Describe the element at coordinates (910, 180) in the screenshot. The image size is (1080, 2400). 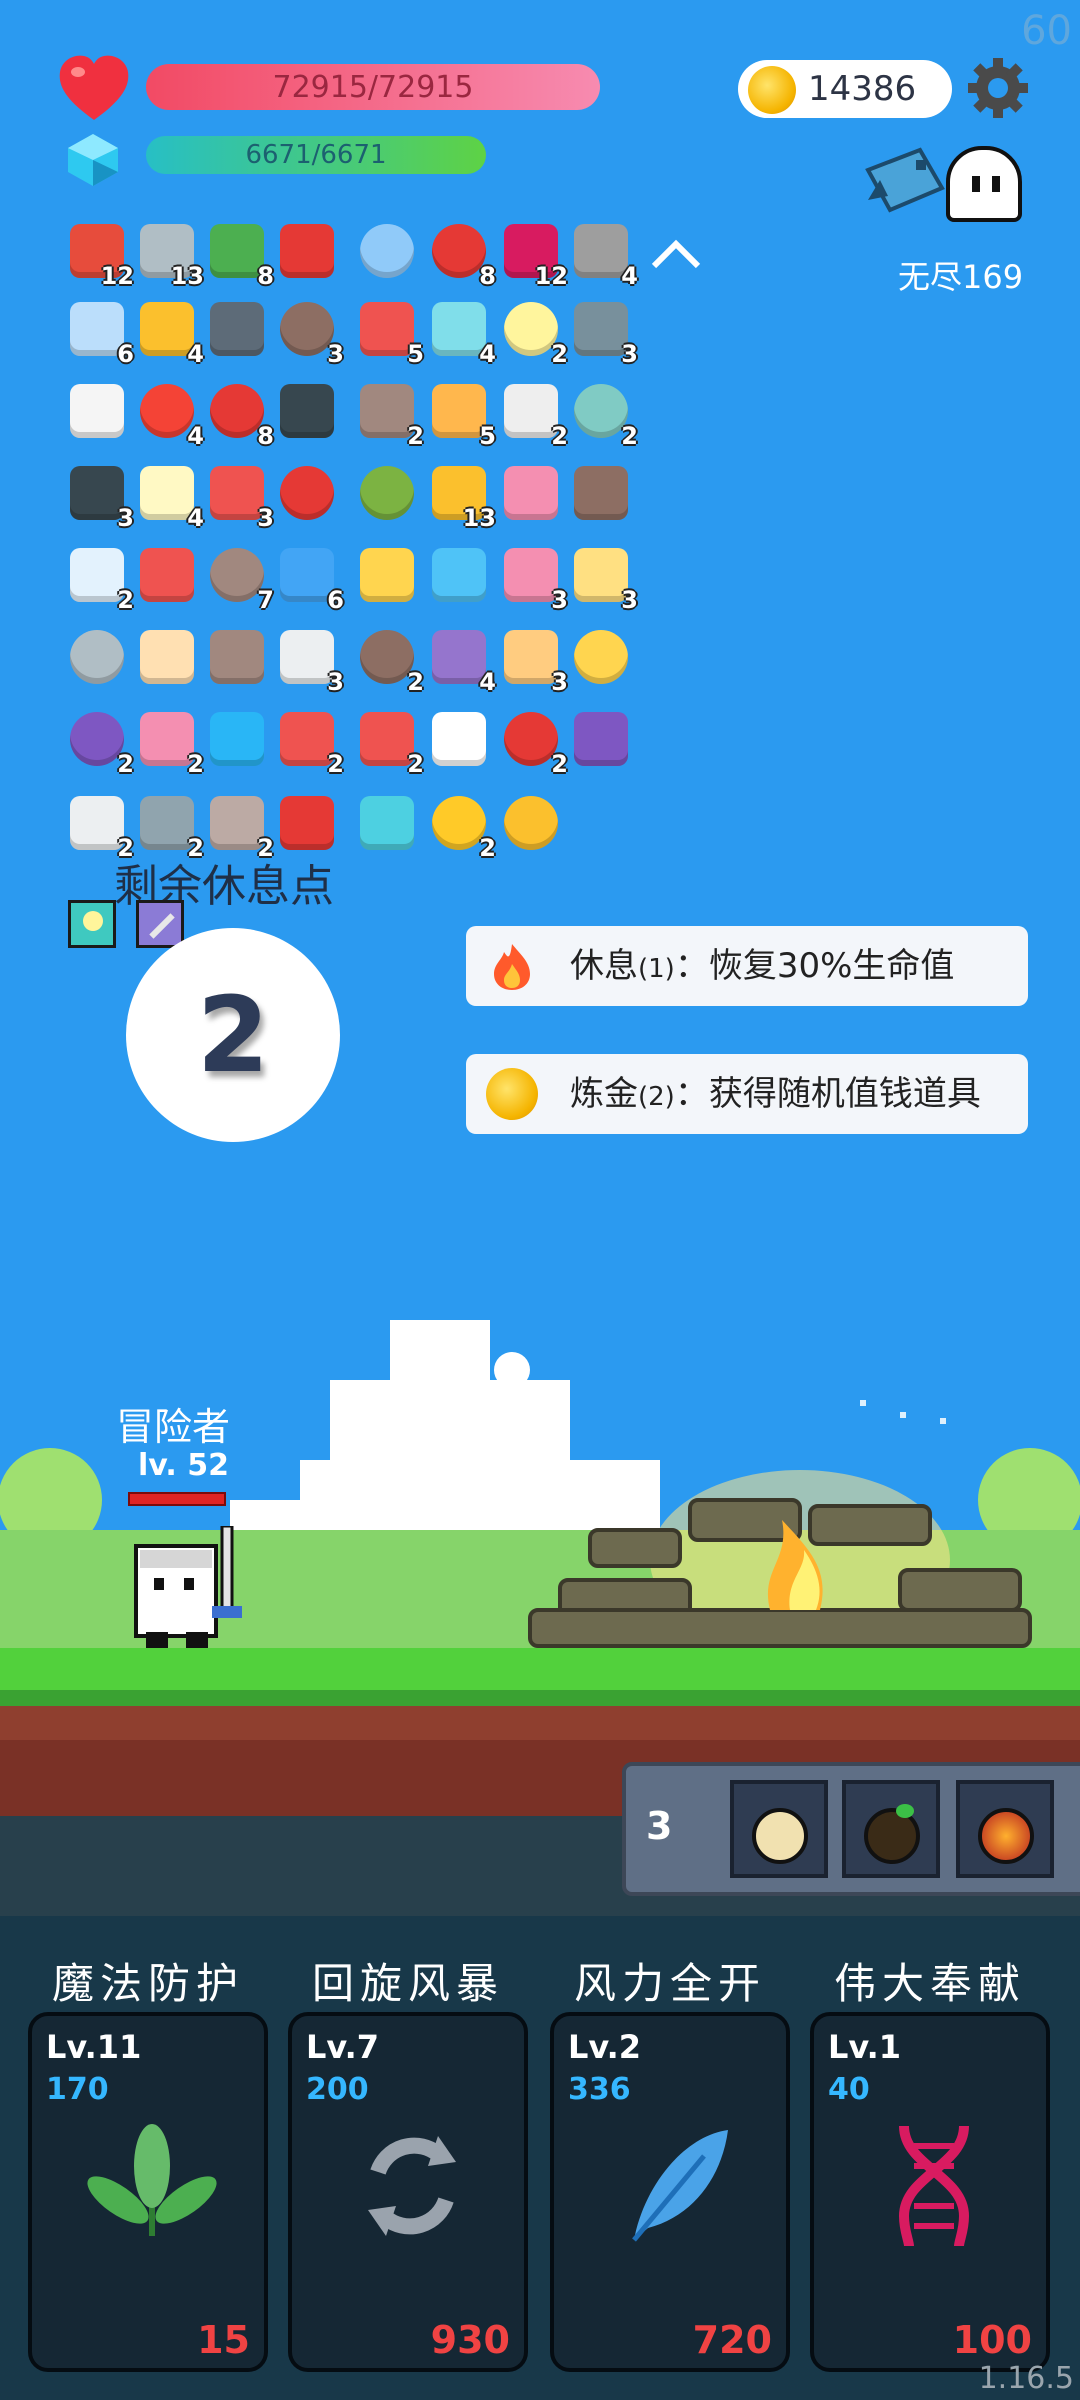
I see `pixel-fish-icon` at that location.